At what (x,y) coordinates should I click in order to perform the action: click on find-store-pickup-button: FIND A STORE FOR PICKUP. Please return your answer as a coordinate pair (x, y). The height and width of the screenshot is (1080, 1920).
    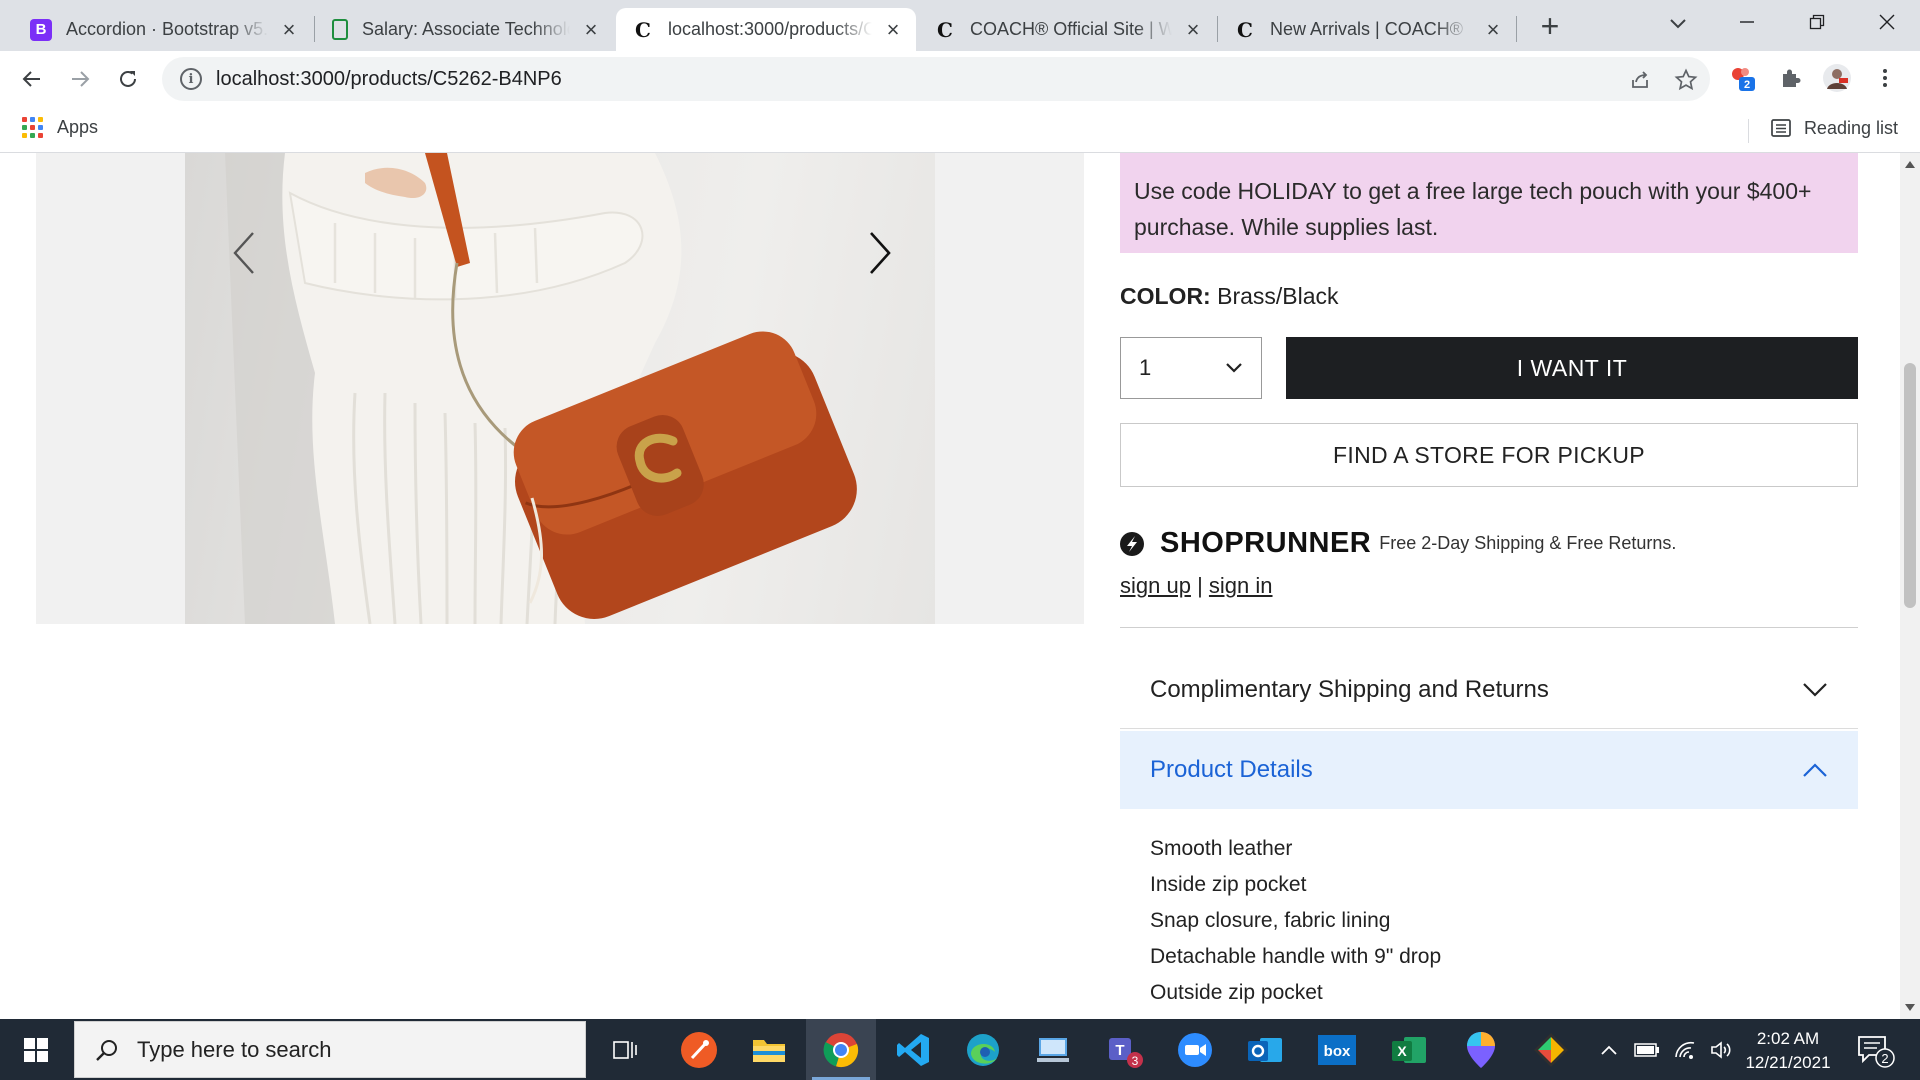
    Looking at the image, I should click on (1489, 455).